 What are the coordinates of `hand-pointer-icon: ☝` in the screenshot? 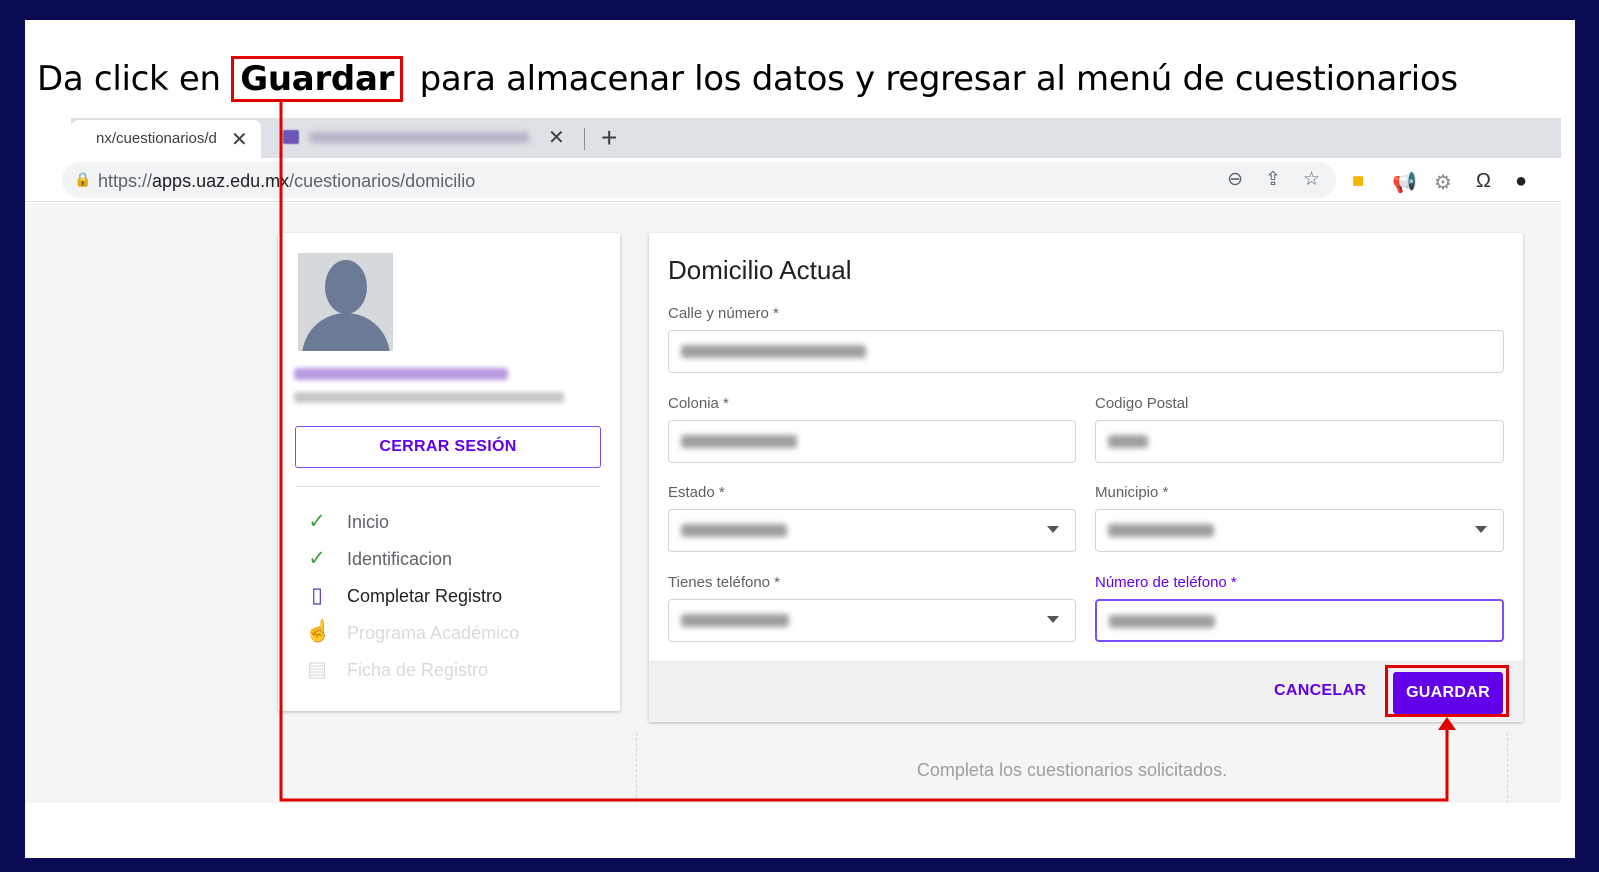 It's located at (318, 631).